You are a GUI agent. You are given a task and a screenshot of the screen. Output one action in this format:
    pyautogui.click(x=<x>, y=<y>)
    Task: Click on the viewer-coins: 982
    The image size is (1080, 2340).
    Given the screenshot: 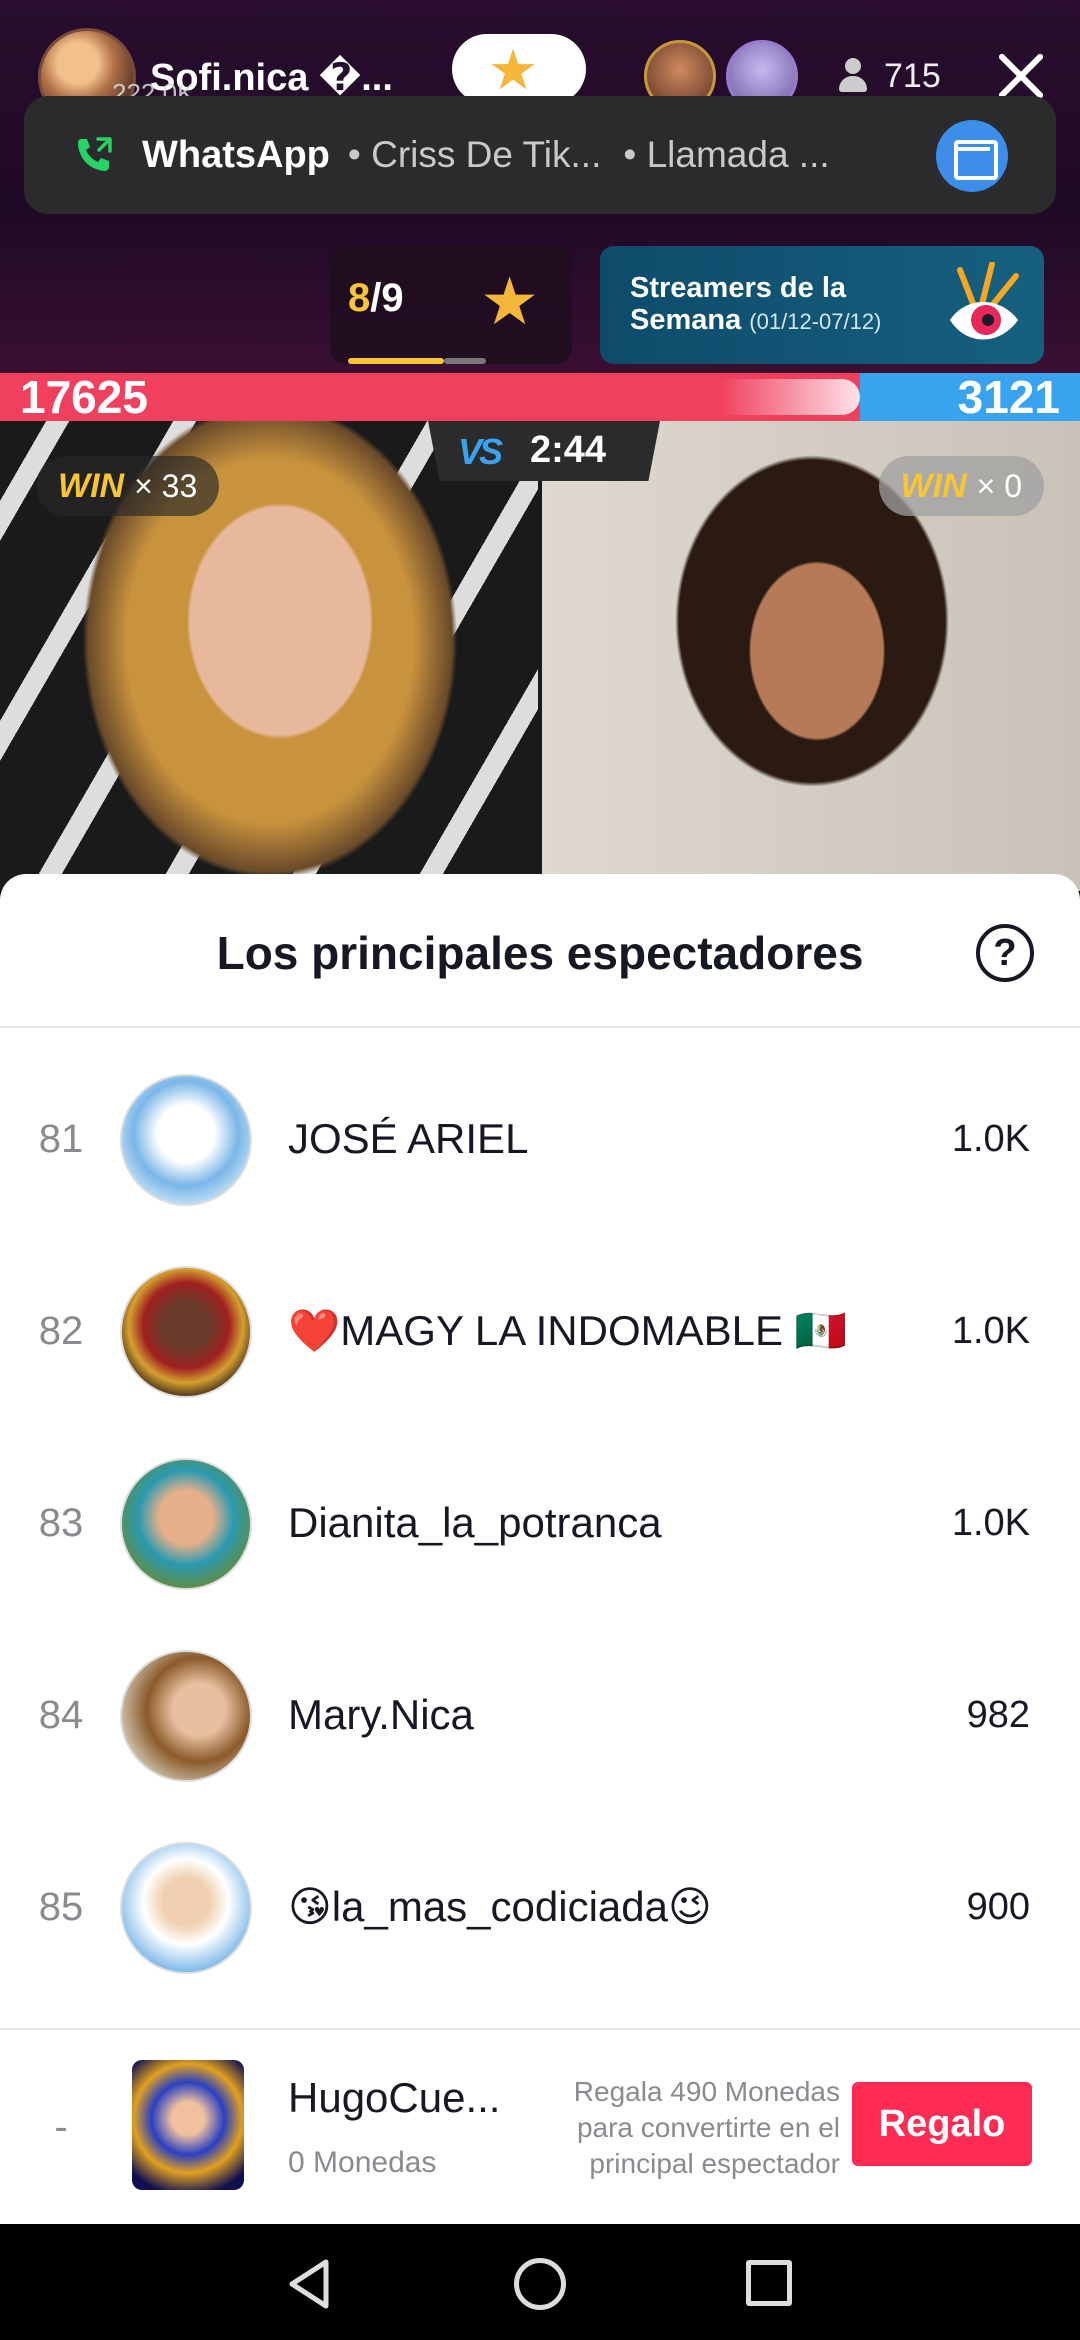 What is the action you would take?
    pyautogui.click(x=998, y=1715)
    